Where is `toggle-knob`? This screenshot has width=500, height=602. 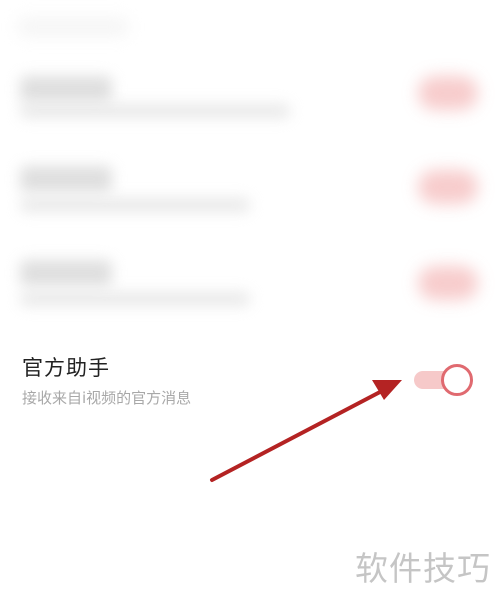 toggle-knob is located at coordinates (457, 380).